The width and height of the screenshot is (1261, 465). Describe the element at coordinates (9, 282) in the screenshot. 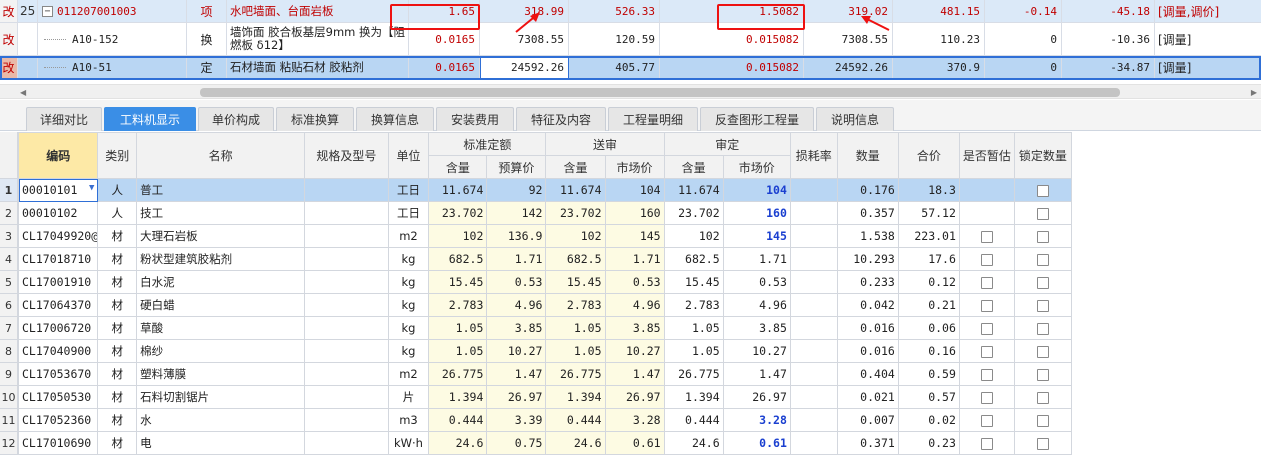

I see `row-number: 5` at that location.